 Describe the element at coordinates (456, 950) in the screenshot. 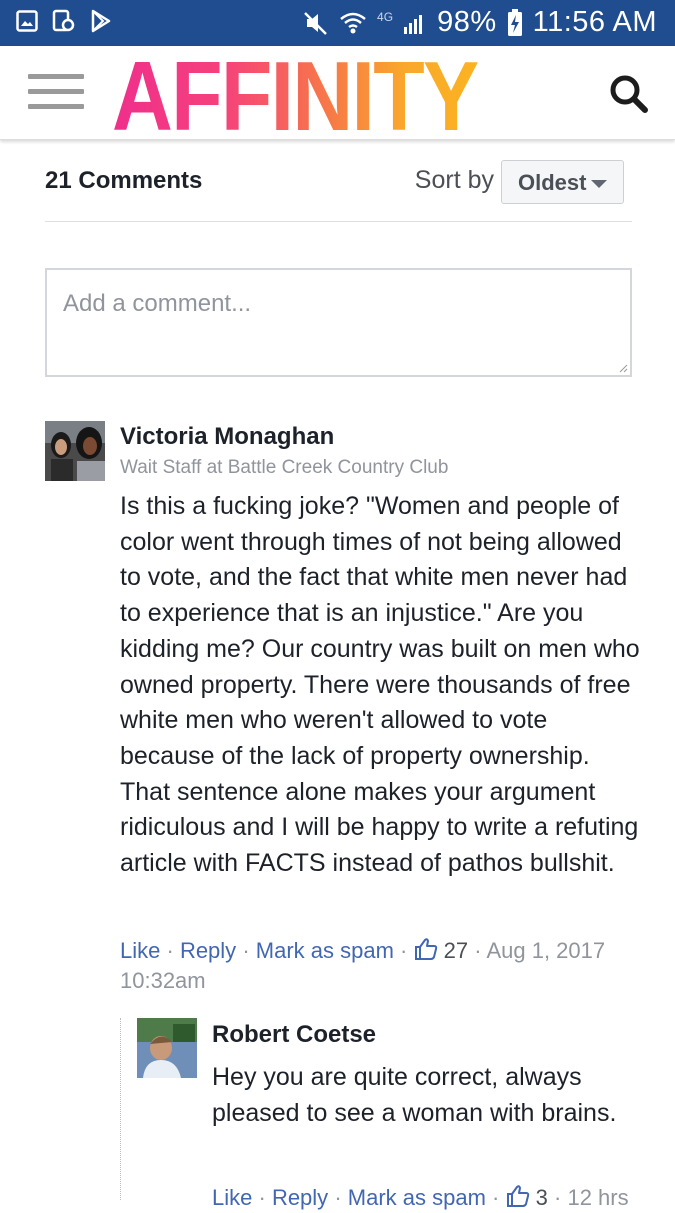

I see `like-count: 27` at that location.